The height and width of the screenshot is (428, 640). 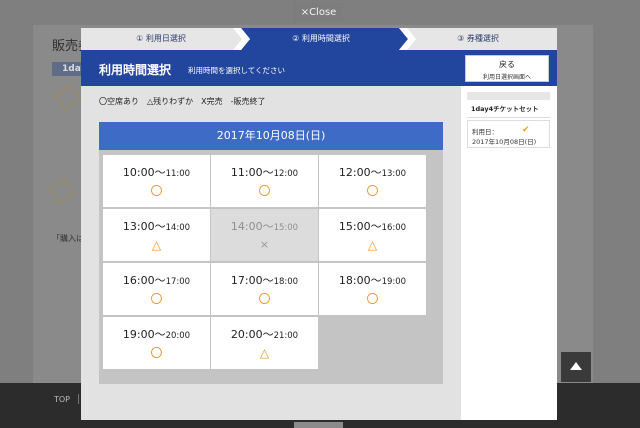 I want to click on slot-time: 17:00〜18:00, so click(x=264, y=280).